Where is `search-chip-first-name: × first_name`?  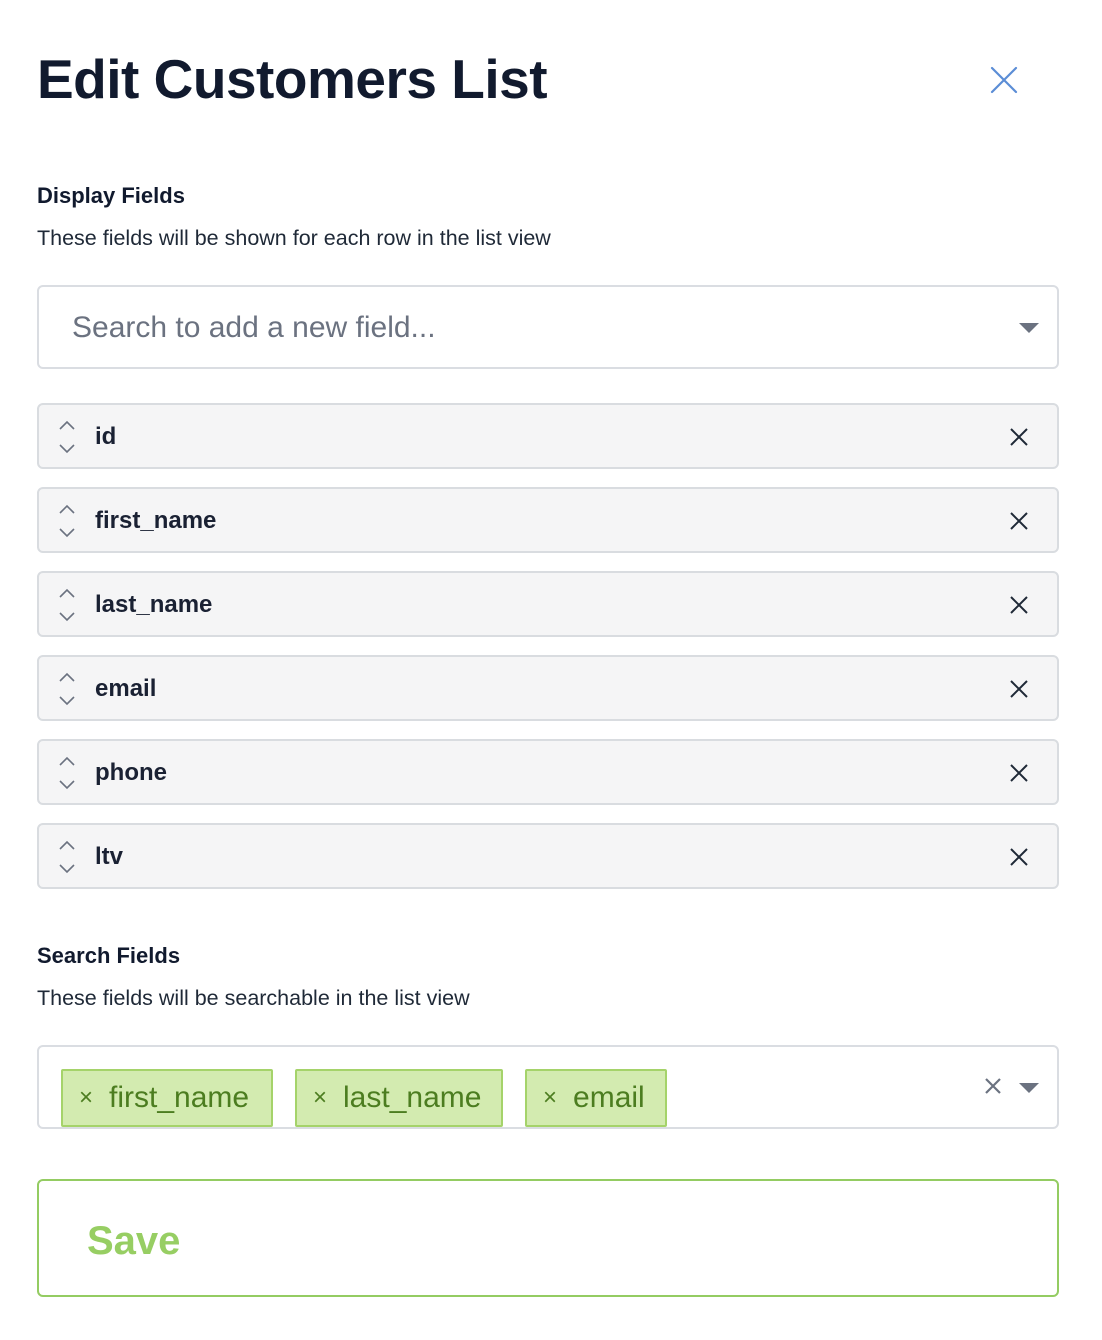
search-chip-first-name: × first_name is located at coordinates (167, 1098).